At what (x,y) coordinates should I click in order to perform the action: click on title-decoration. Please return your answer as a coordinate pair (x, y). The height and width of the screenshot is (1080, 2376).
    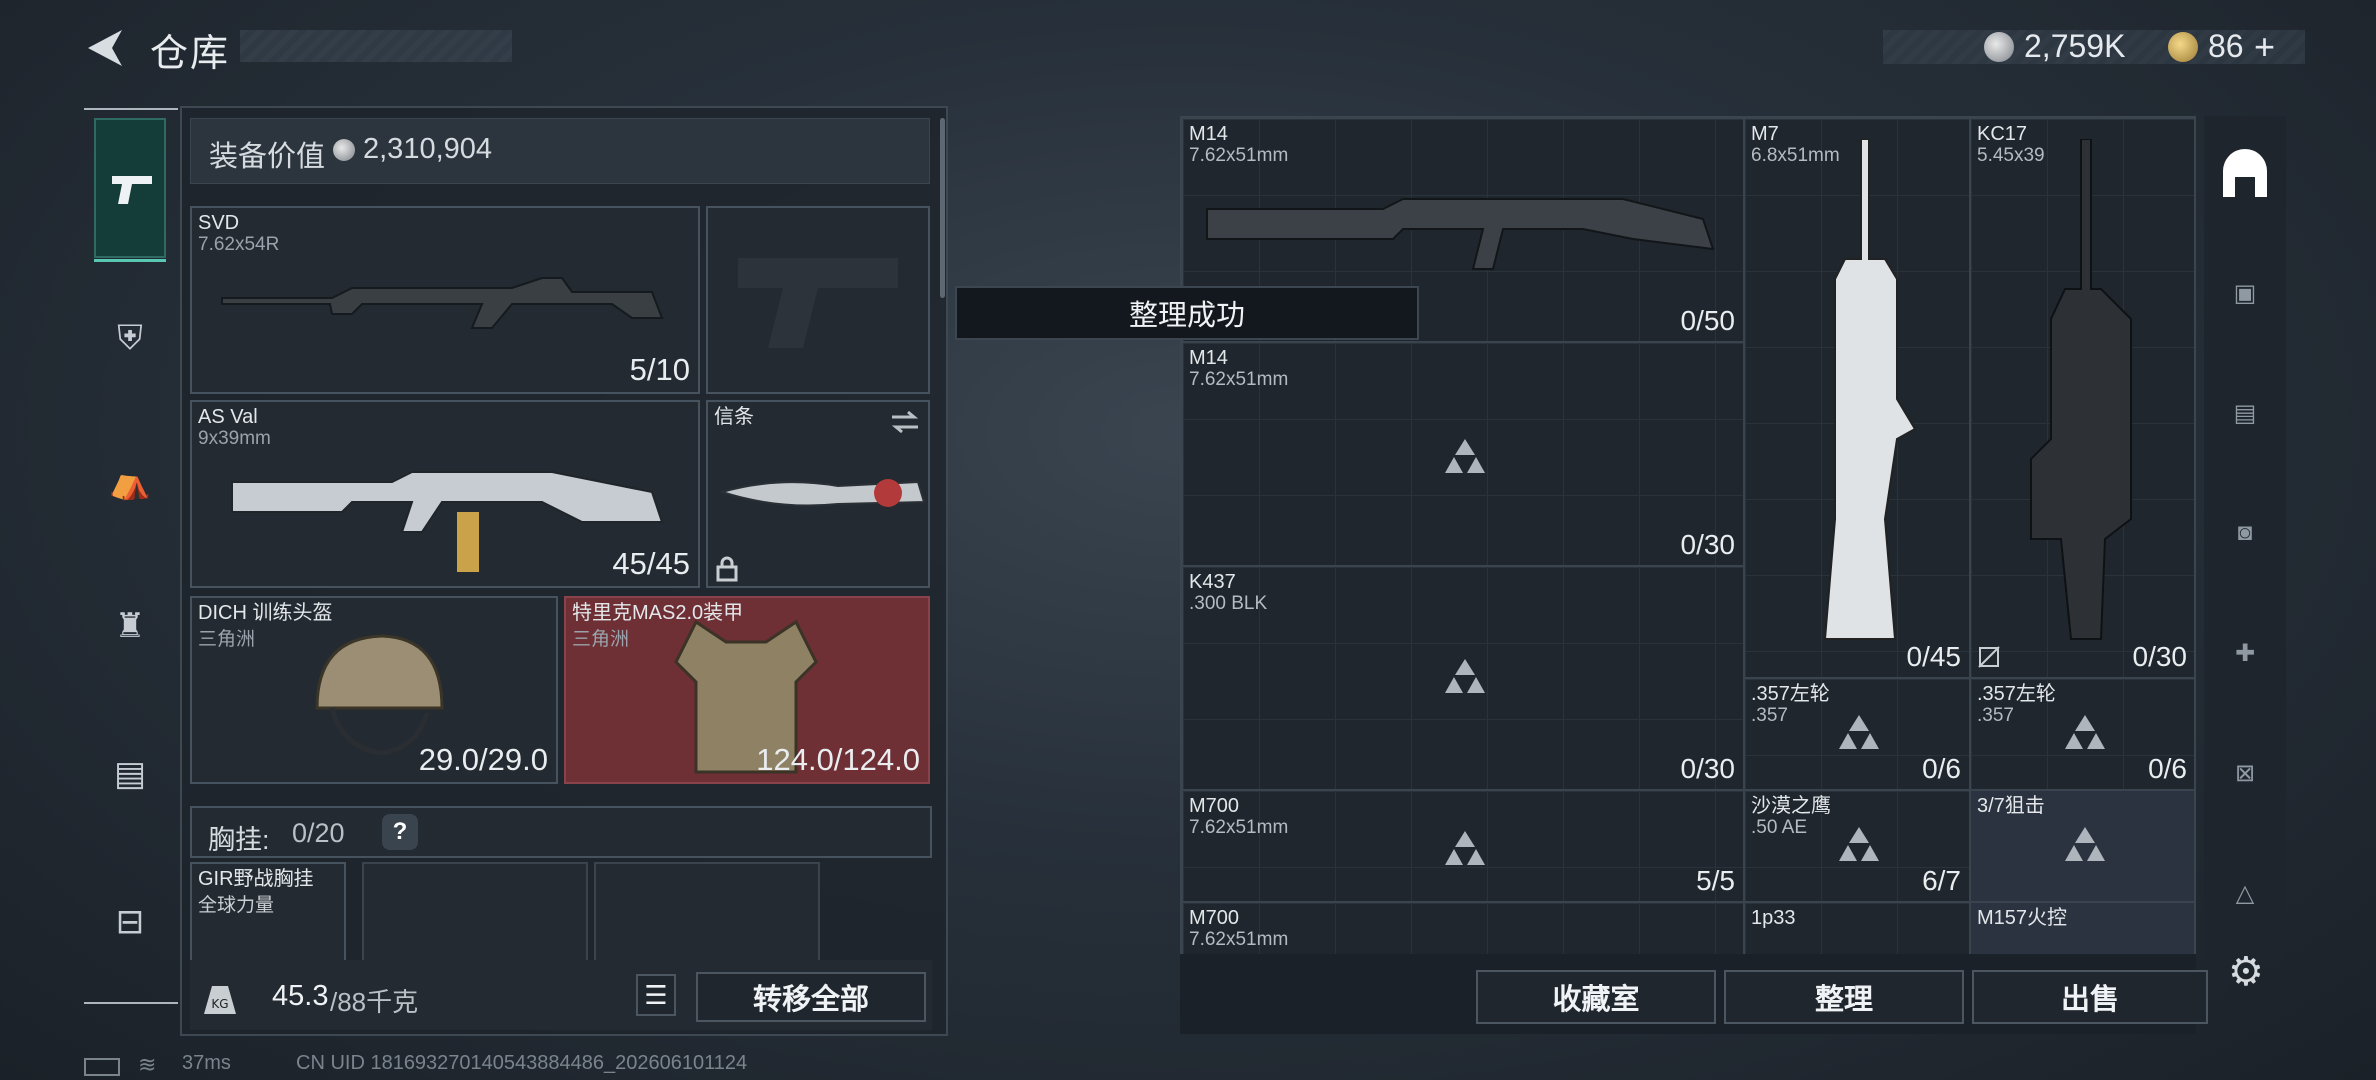
    Looking at the image, I should click on (376, 46).